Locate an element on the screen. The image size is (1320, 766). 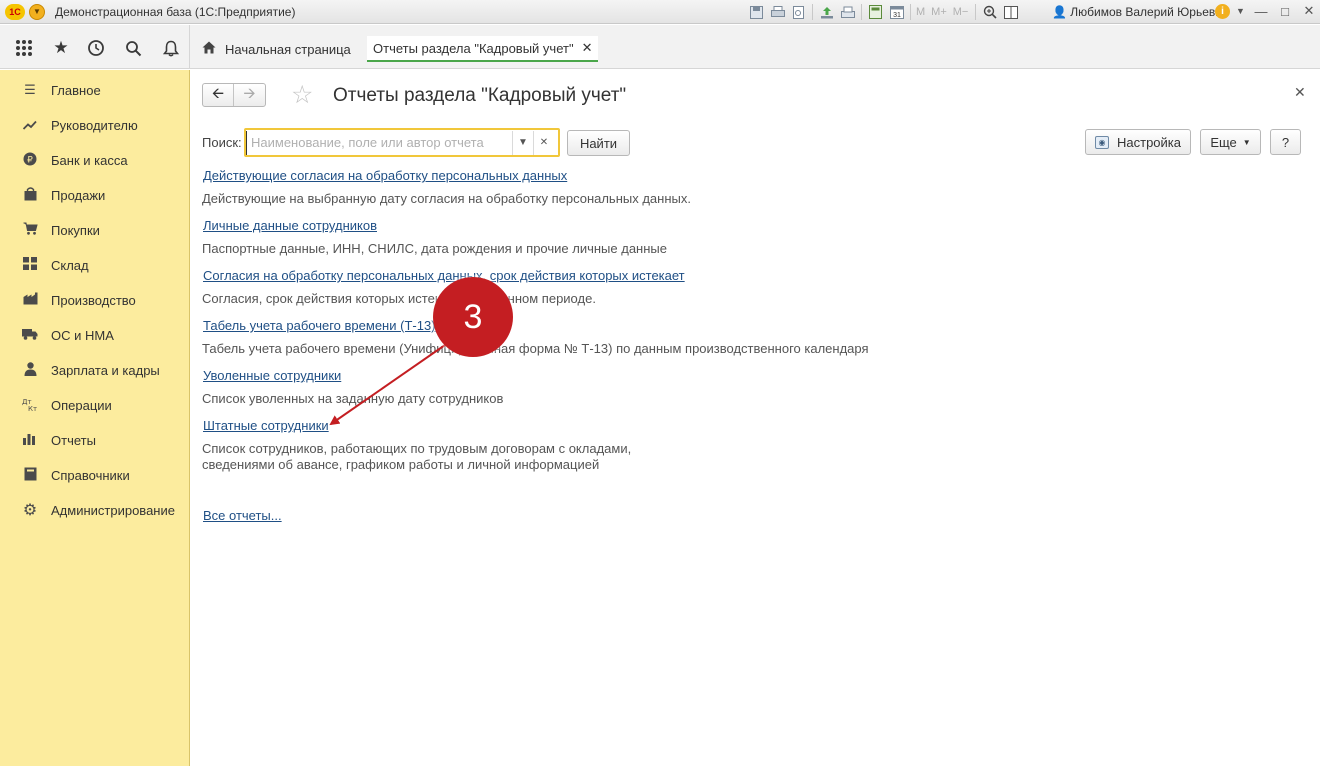
search-label: Поиск: is located at coordinates (222, 142).